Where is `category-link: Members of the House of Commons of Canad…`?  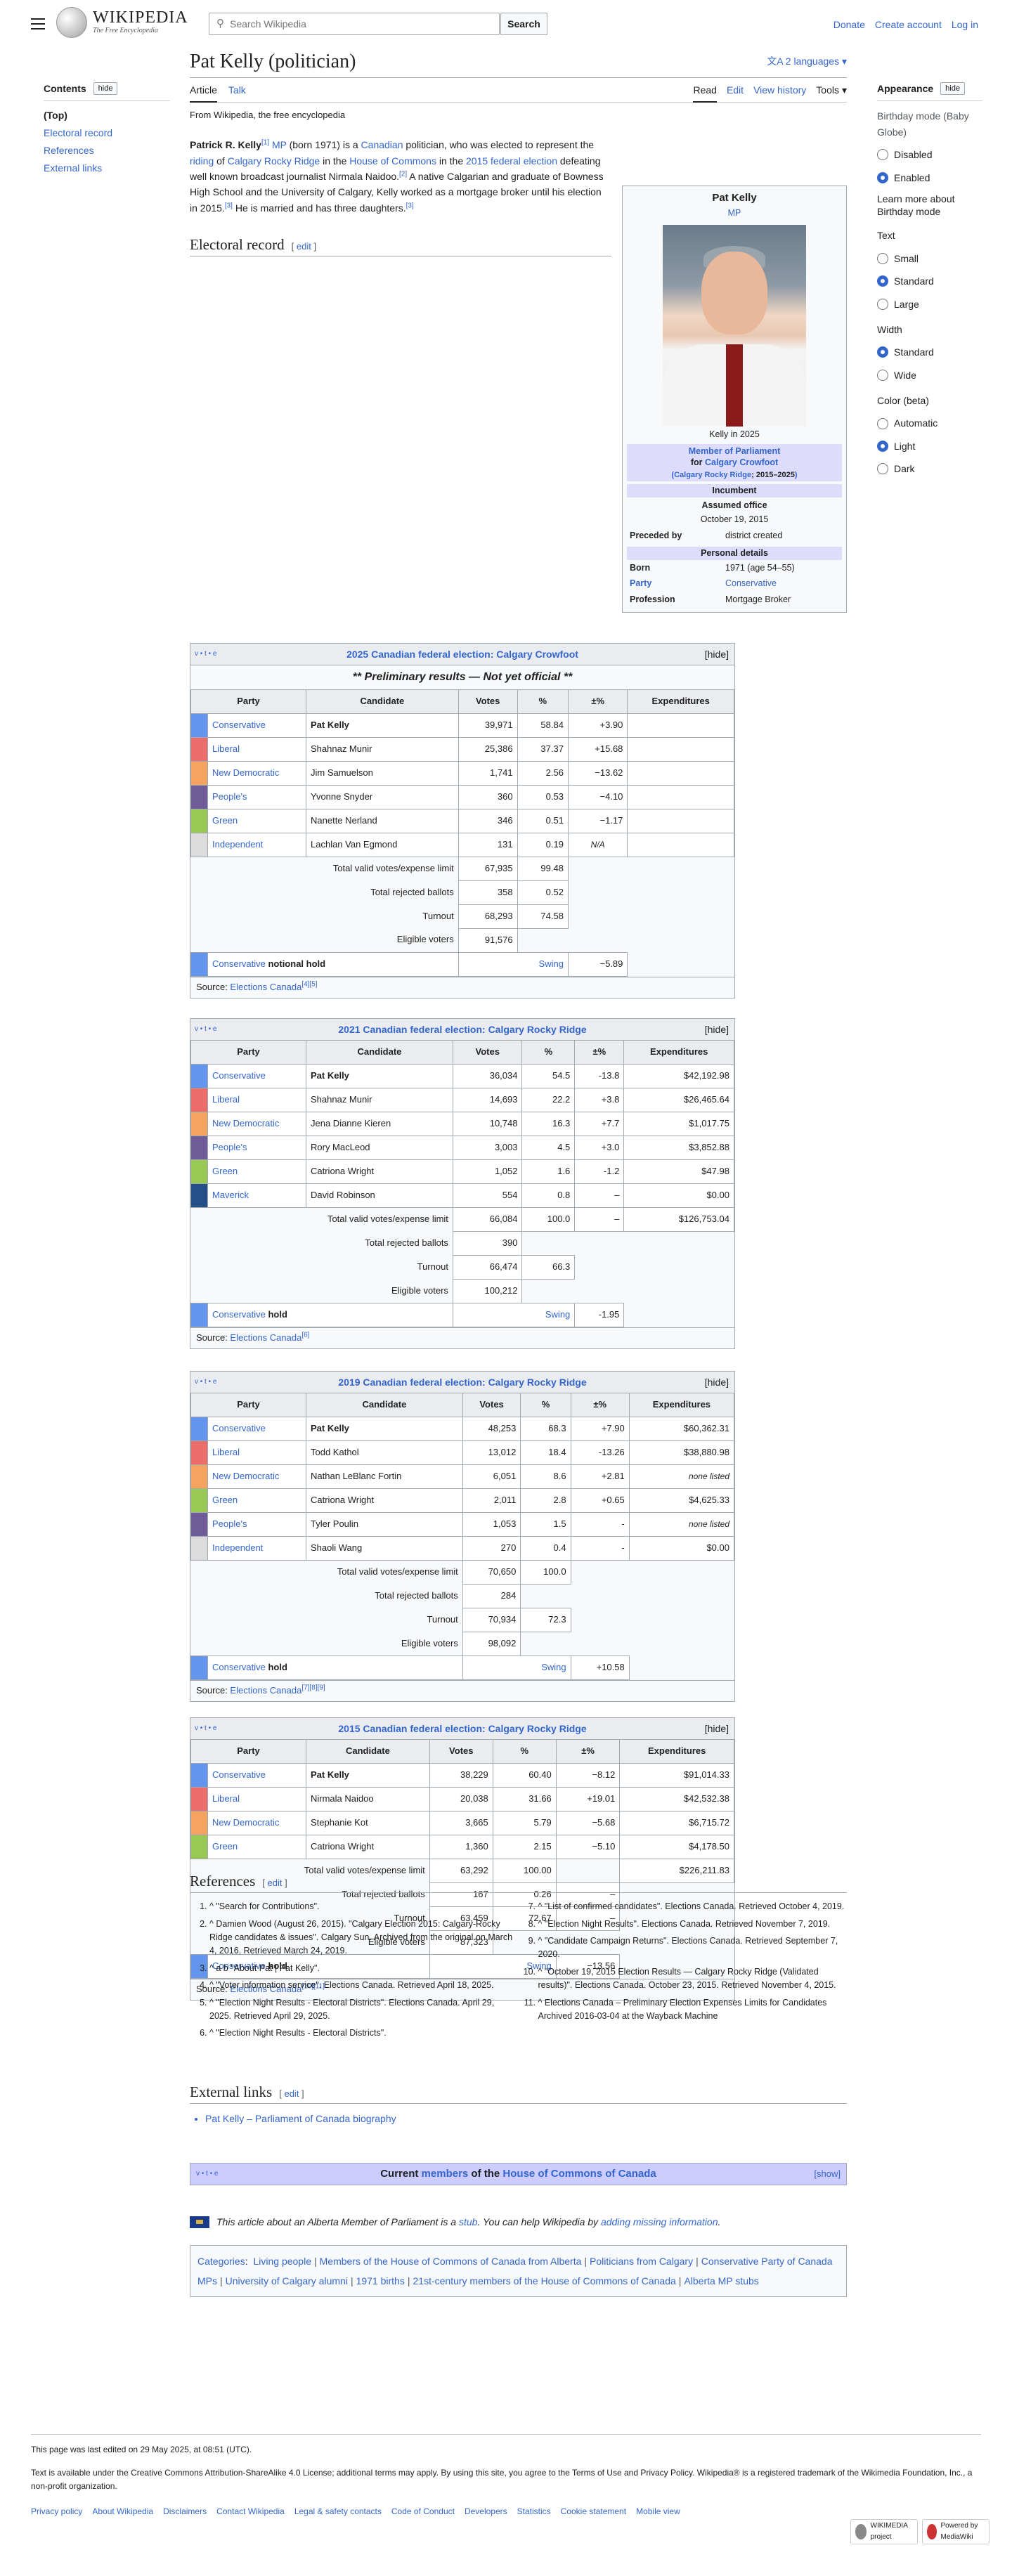
category-link: Members of the House of Commons of Canad… is located at coordinates (451, 2261).